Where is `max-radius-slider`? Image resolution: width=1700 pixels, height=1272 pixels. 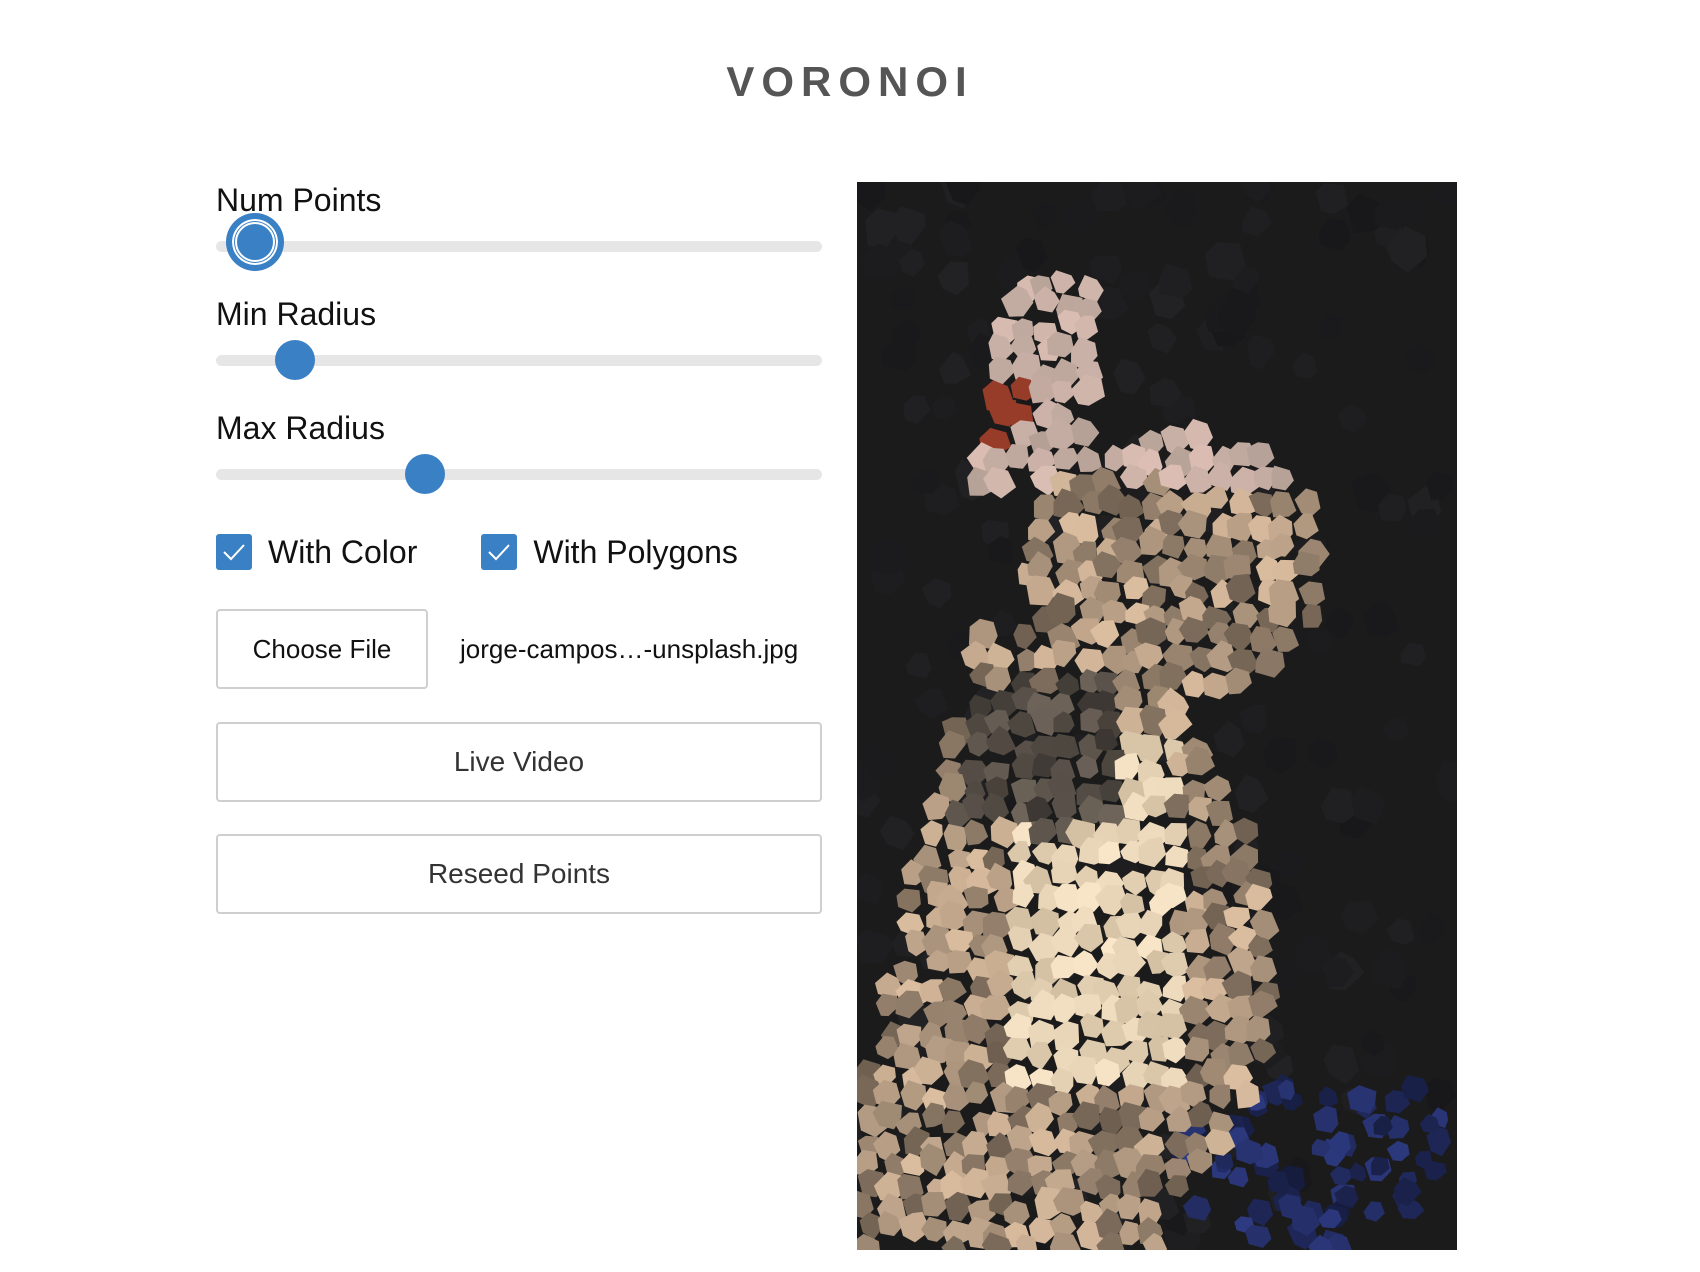 max-radius-slider is located at coordinates (519, 474).